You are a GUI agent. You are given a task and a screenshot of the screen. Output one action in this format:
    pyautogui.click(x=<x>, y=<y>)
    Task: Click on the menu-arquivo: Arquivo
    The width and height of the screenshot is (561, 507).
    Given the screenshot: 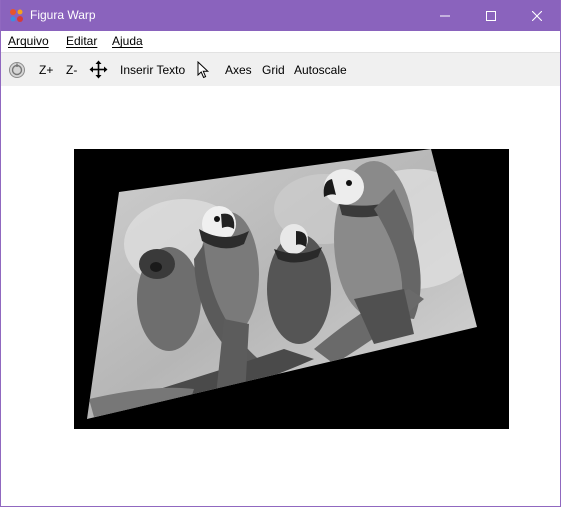 What is the action you would take?
    pyautogui.click(x=28, y=41)
    